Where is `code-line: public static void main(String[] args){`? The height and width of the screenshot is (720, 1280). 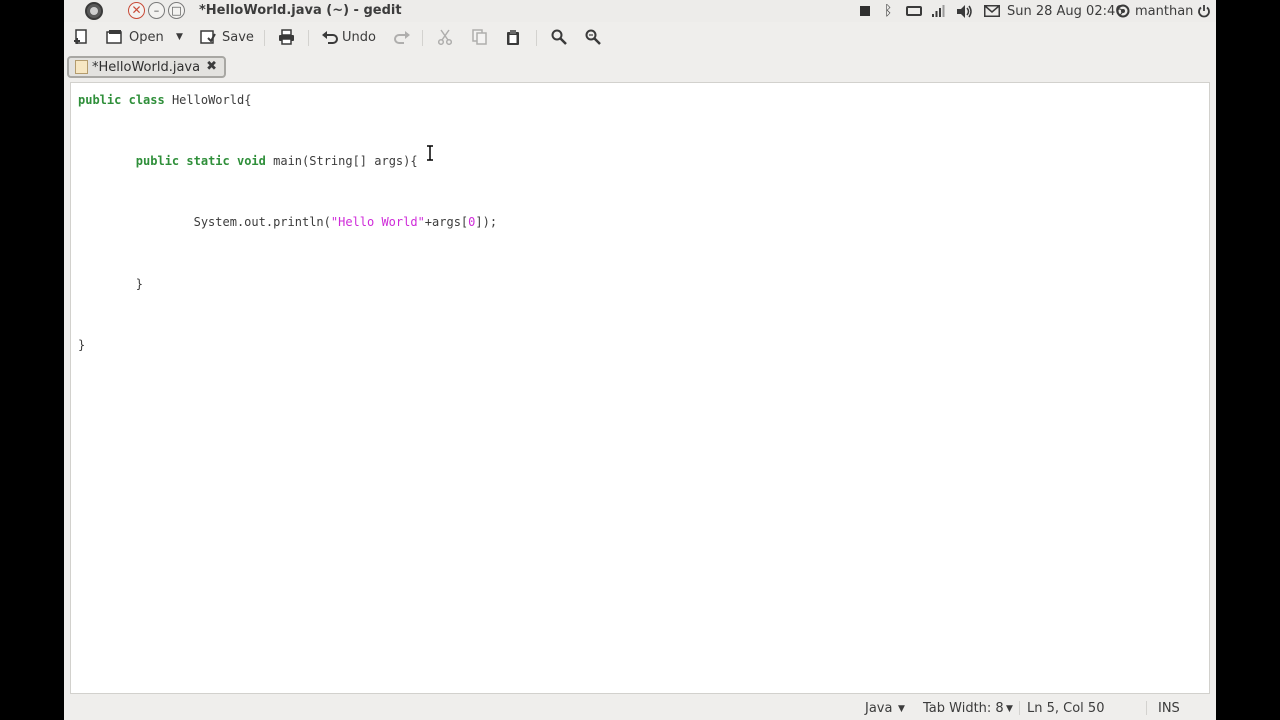
code-line: public static void main(String[] args){ is located at coordinates (287, 161).